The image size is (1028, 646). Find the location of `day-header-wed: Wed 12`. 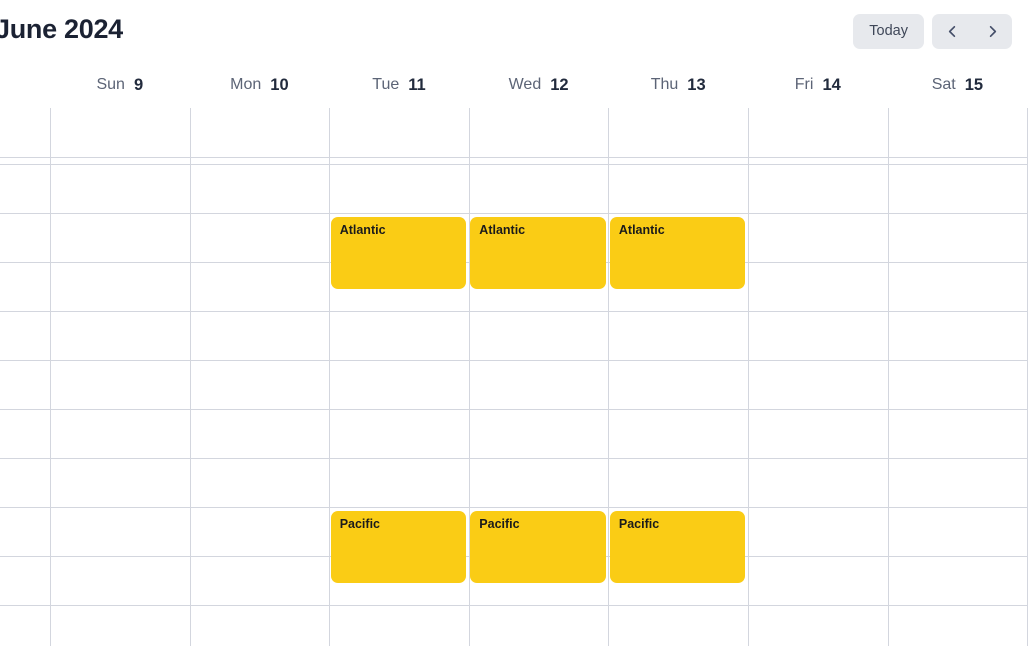

day-header-wed: Wed 12 is located at coordinates (539, 85).